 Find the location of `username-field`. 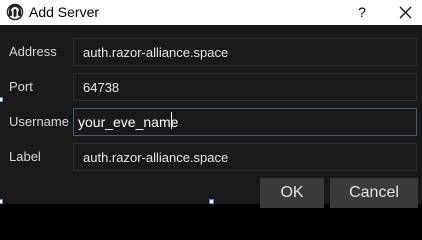

username-field is located at coordinates (245, 122).